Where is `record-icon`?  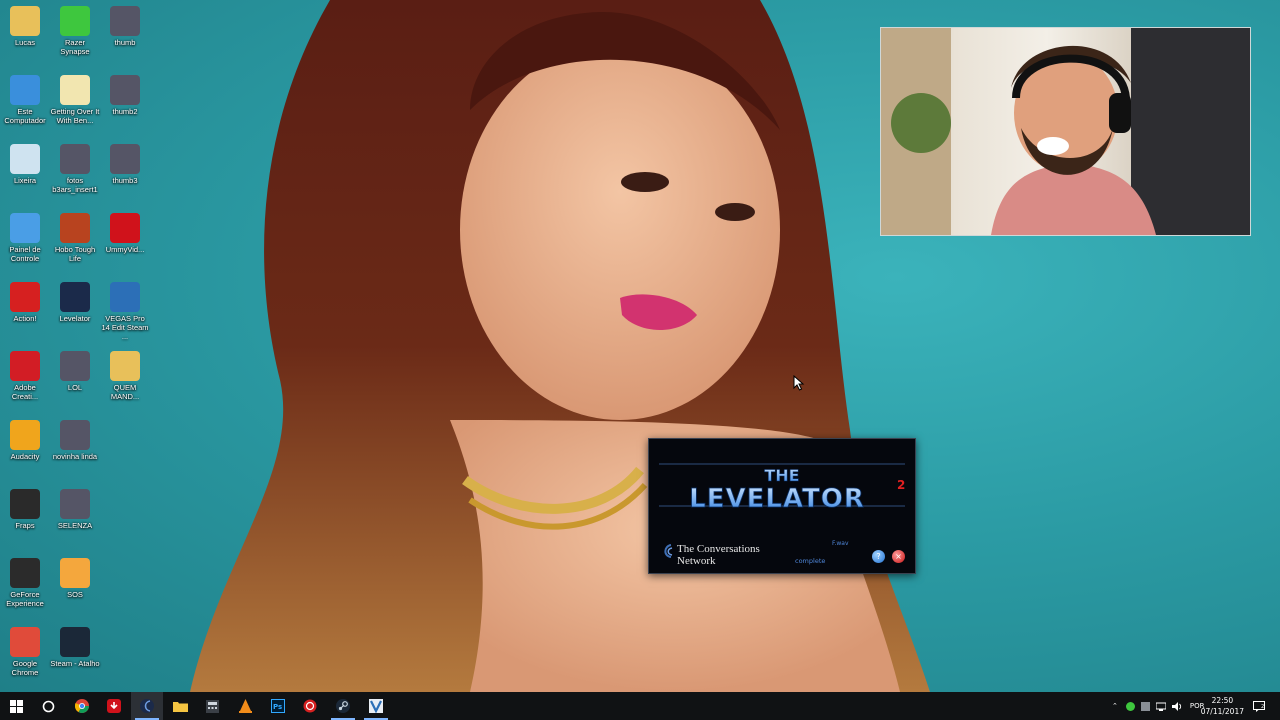 record-icon is located at coordinates (25, 297).